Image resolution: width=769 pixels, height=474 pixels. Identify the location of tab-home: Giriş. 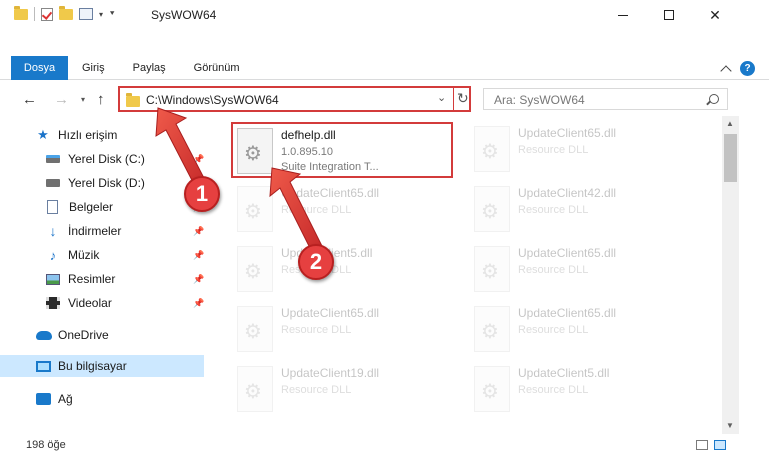
(93, 68).